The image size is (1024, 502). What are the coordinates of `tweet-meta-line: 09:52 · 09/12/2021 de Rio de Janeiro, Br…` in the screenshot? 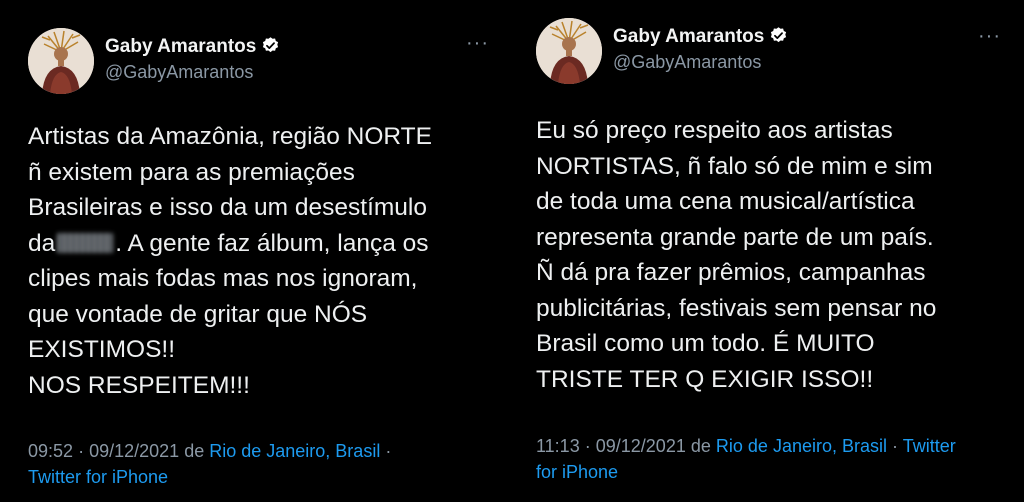 It's located at (209, 451).